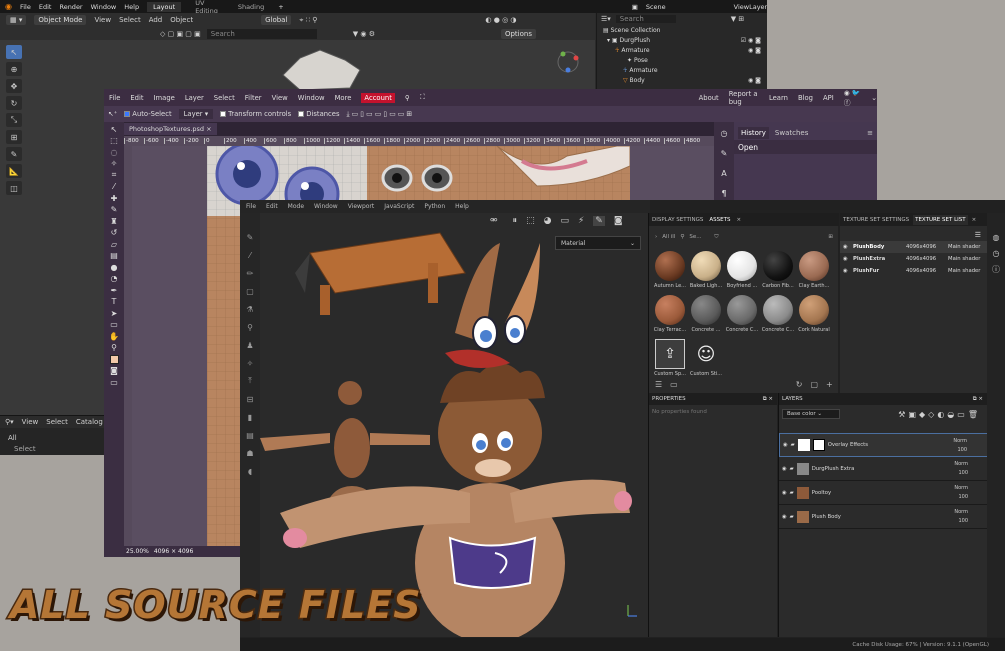 The height and width of the screenshot is (651, 1005). I want to click on assets-filter: All ill, so click(668, 237).